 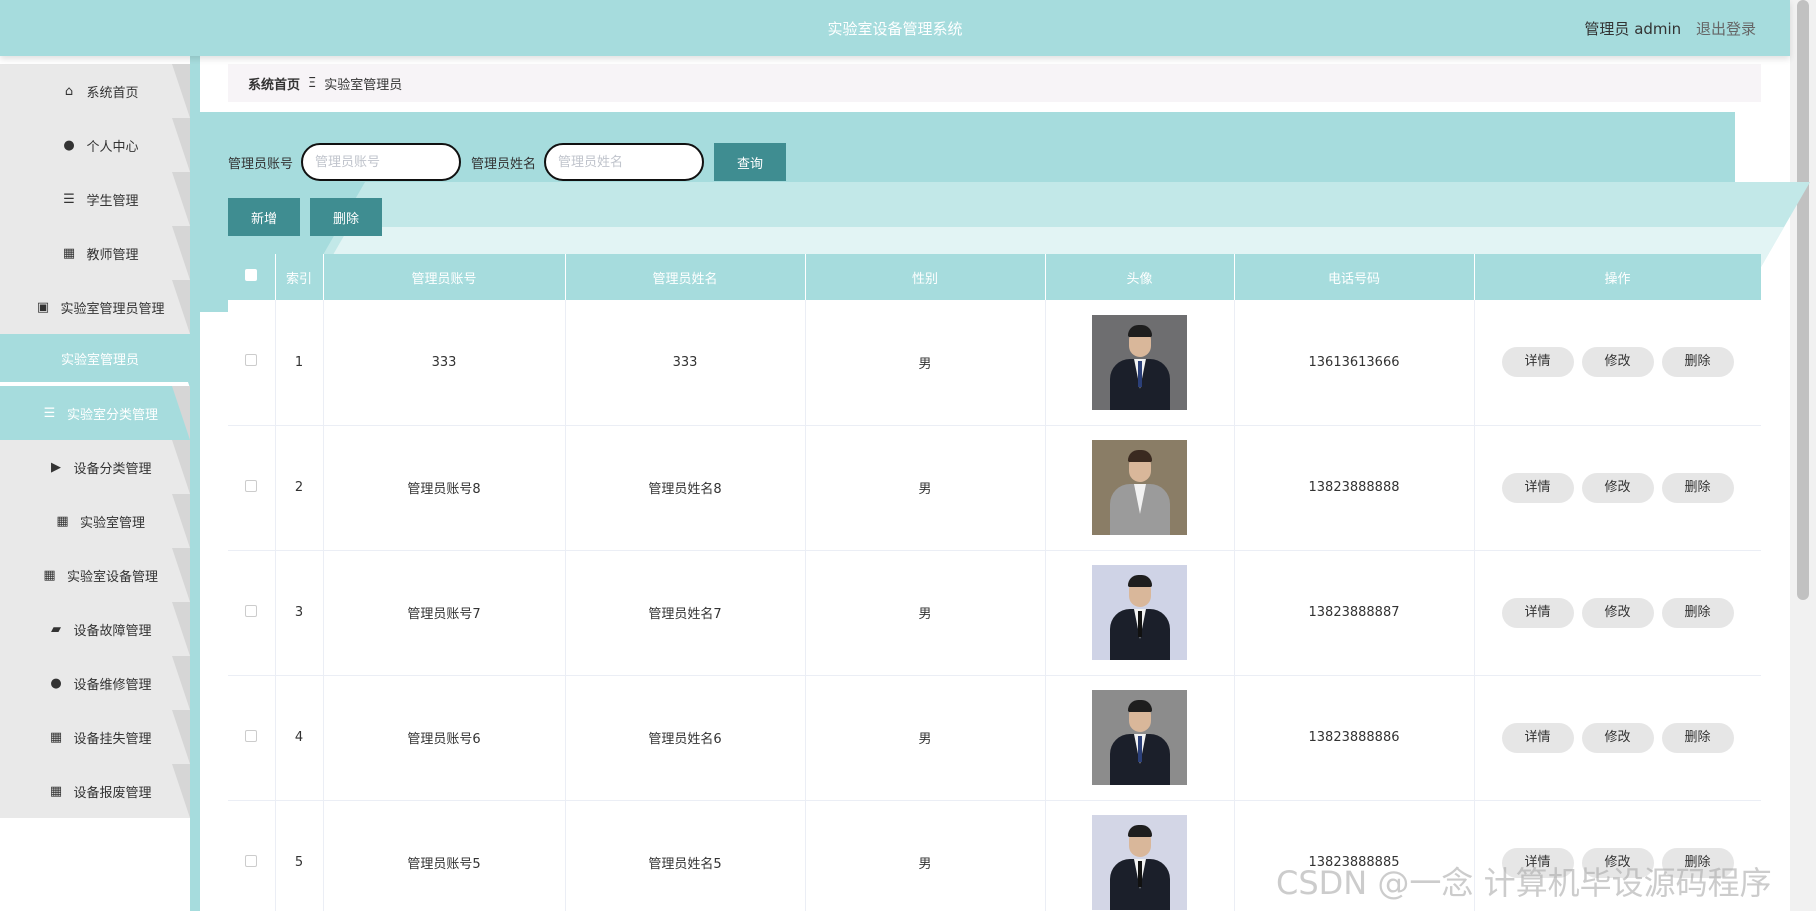 What do you see at coordinates (346, 217) in the screenshot?
I see `batch-delete-button: 删除` at bounding box center [346, 217].